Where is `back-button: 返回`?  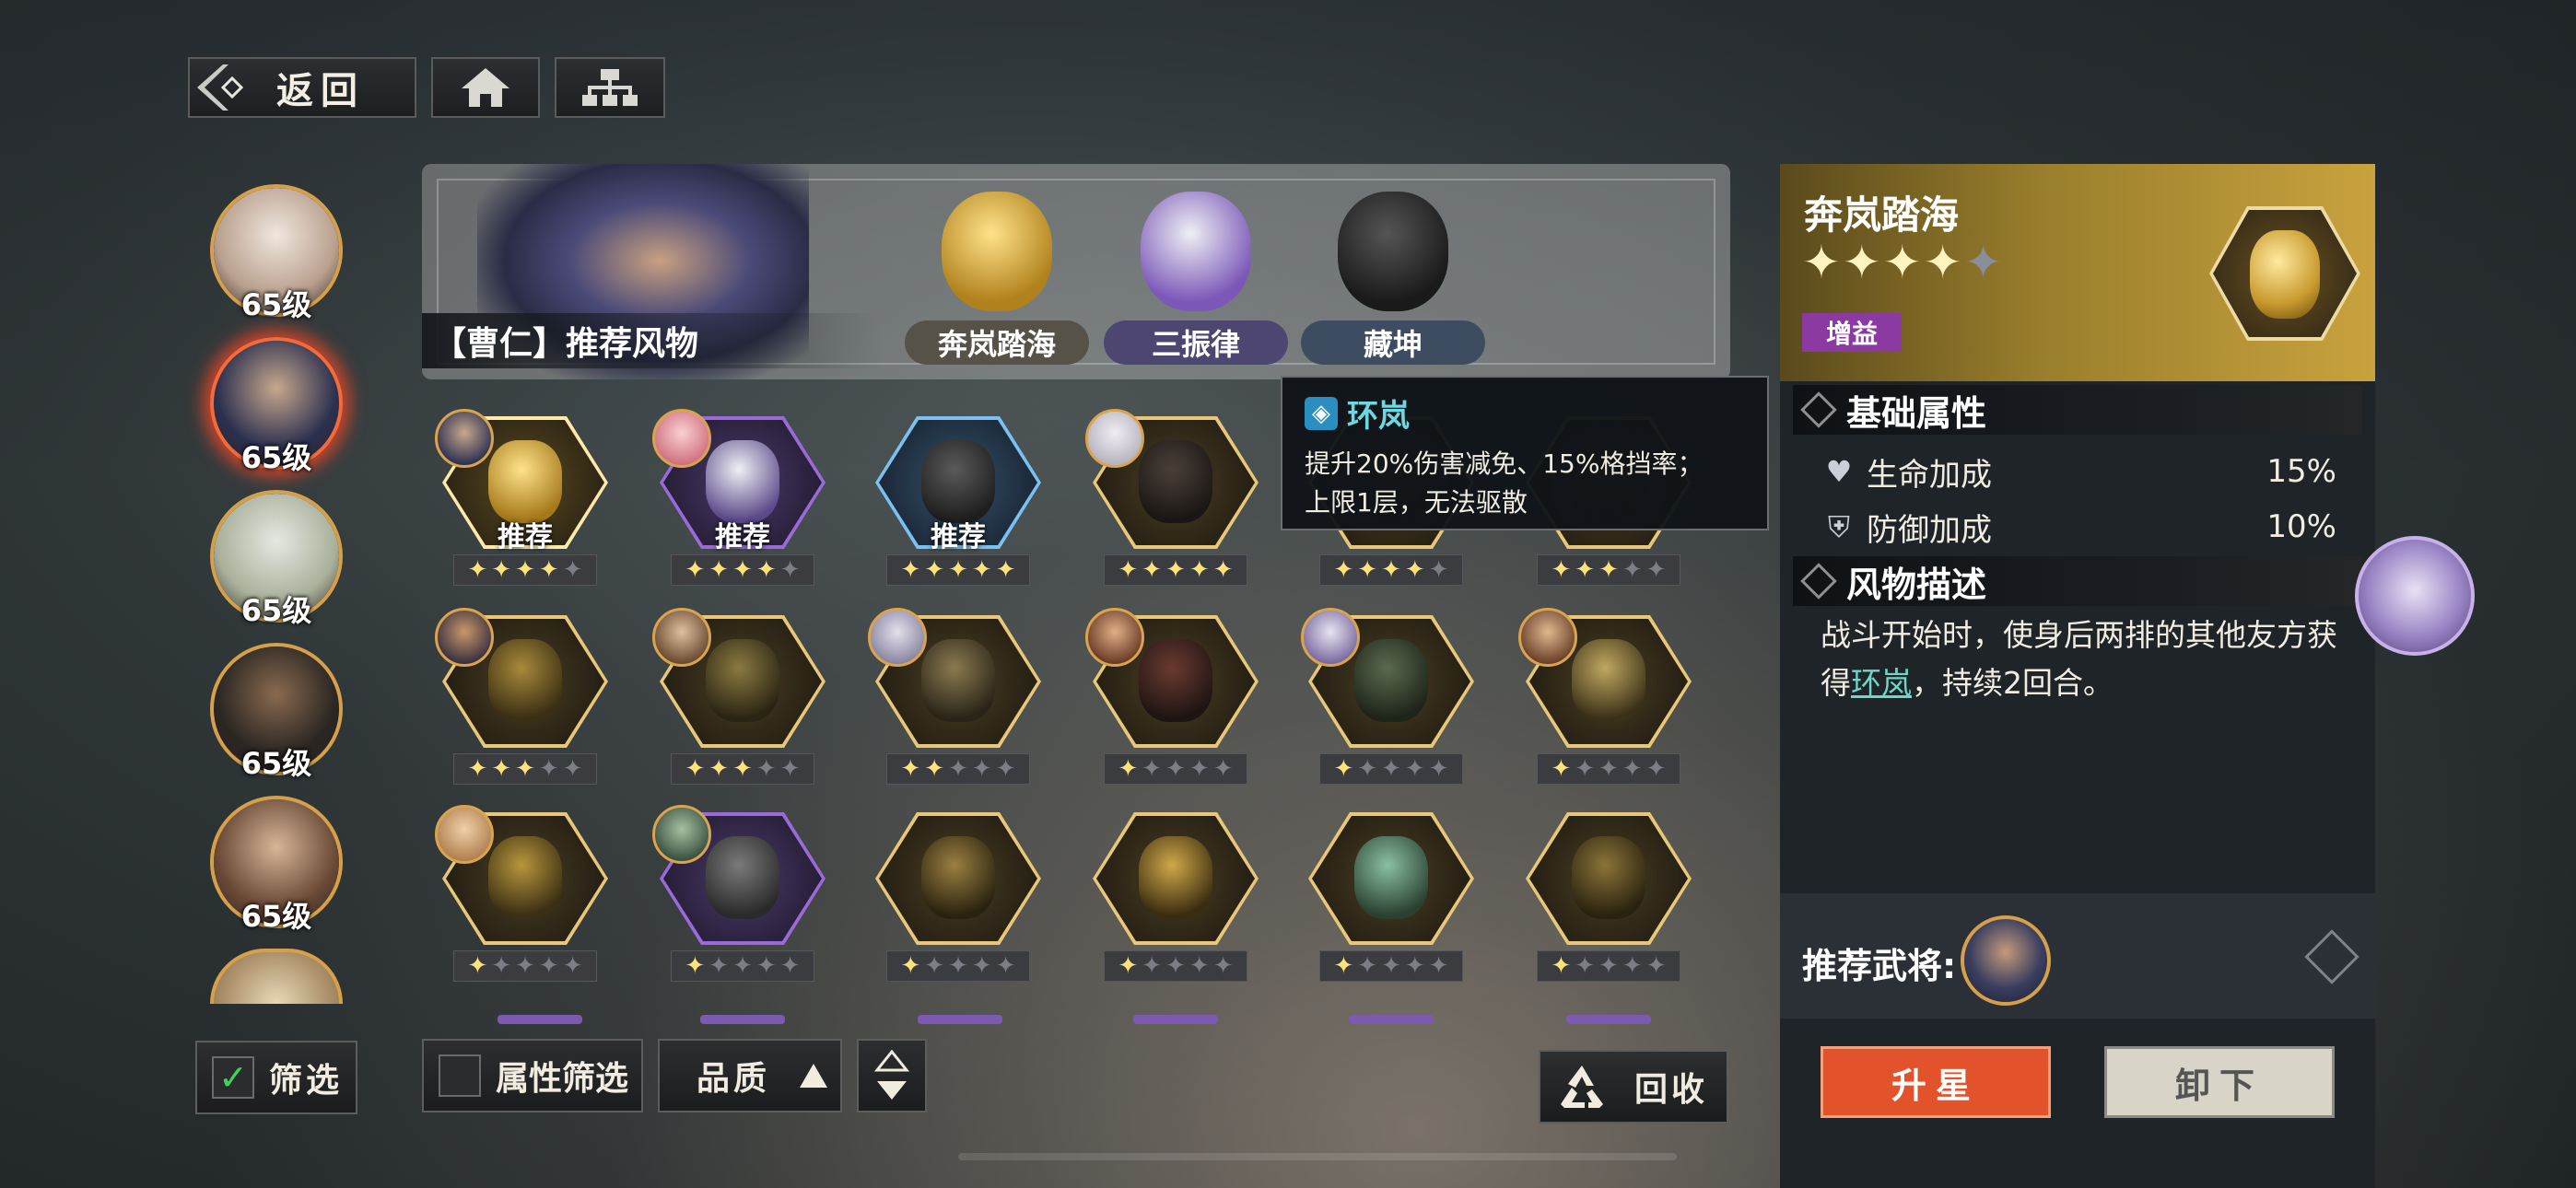
back-button: 返回 is located at coordinates (302, 87).